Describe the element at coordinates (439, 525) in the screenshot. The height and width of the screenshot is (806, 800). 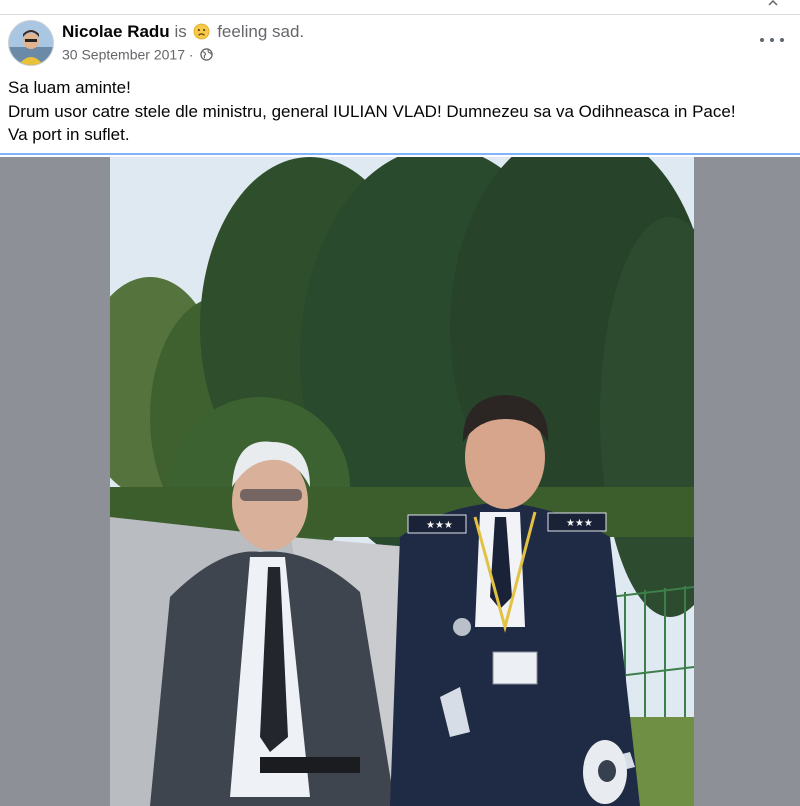
I see `epaulette-stars-left: ★★★` at that location.